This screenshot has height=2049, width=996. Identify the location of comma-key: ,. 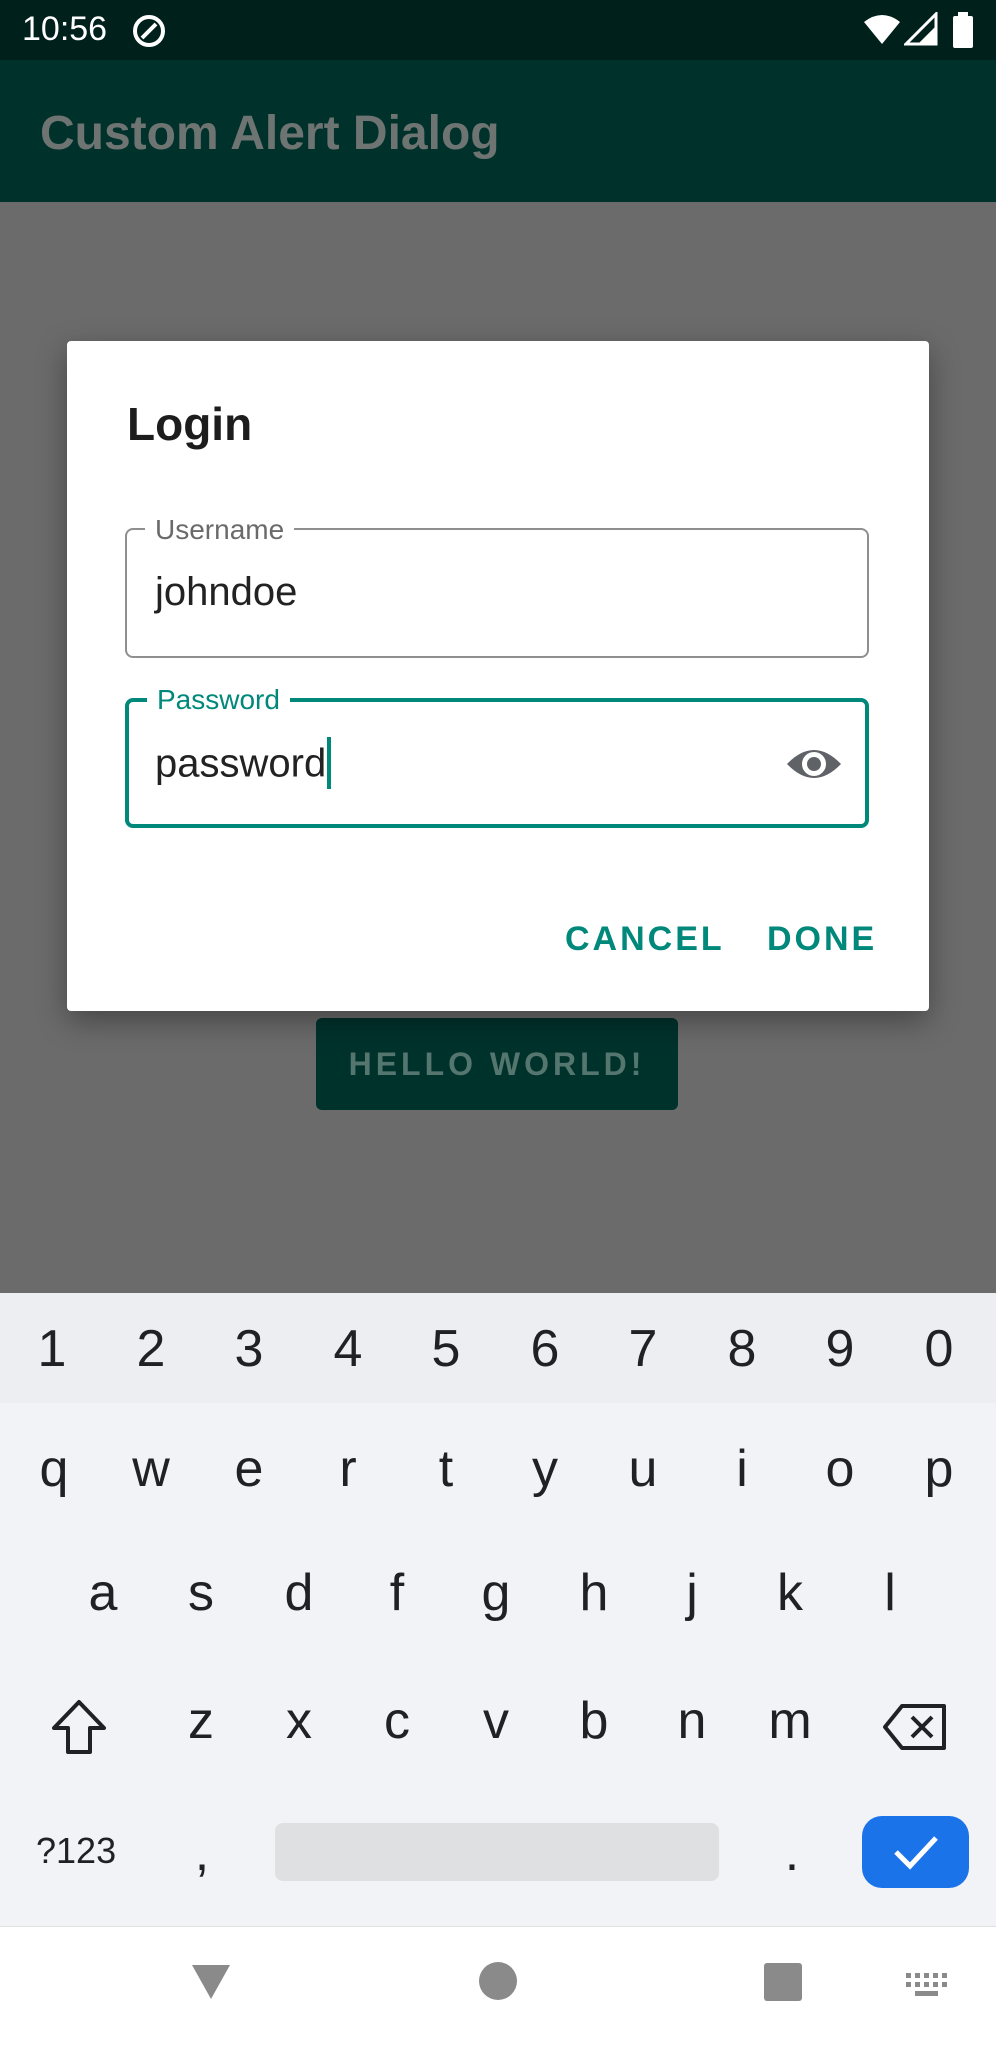
(202, 1853).